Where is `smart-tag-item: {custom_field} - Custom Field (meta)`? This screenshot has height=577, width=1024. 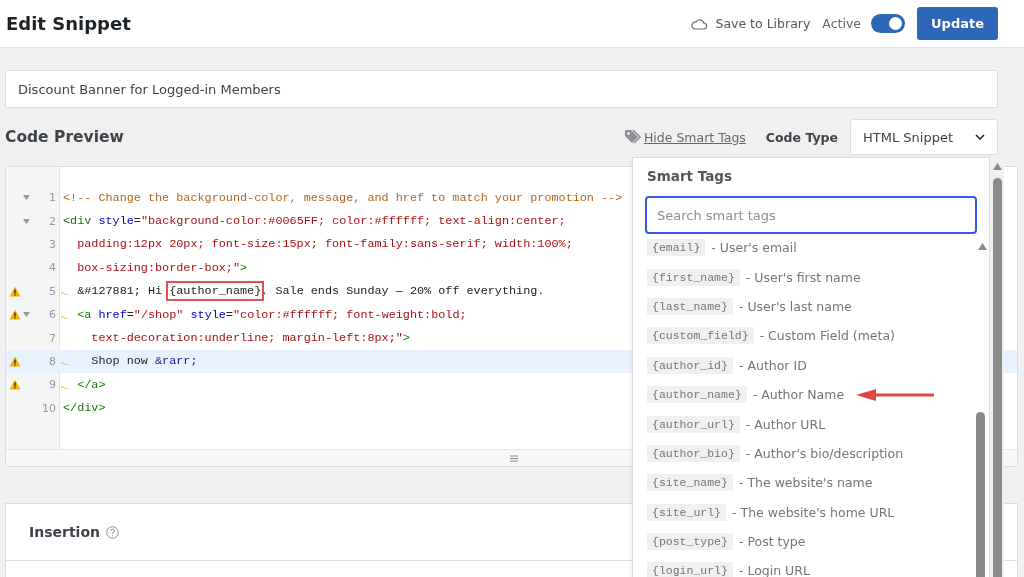 smart-tag-item: {custom_field} - Custom Field (meta) is located at coordinates (803, 336).